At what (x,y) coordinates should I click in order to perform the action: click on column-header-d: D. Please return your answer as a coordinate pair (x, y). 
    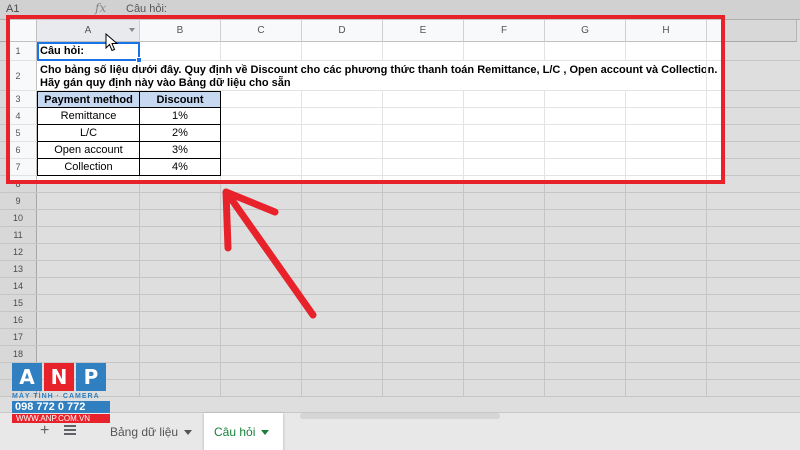
    Looking at the image, I should click on (342, 31).